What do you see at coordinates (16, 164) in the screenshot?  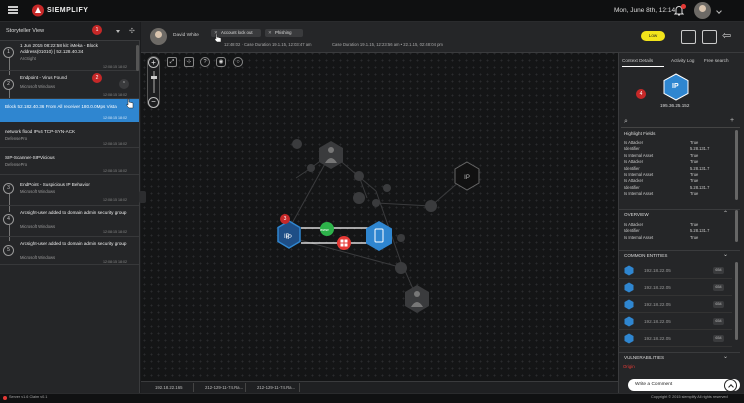 I see `list-item-source: DefensePro` at bounding box center [16, 164].